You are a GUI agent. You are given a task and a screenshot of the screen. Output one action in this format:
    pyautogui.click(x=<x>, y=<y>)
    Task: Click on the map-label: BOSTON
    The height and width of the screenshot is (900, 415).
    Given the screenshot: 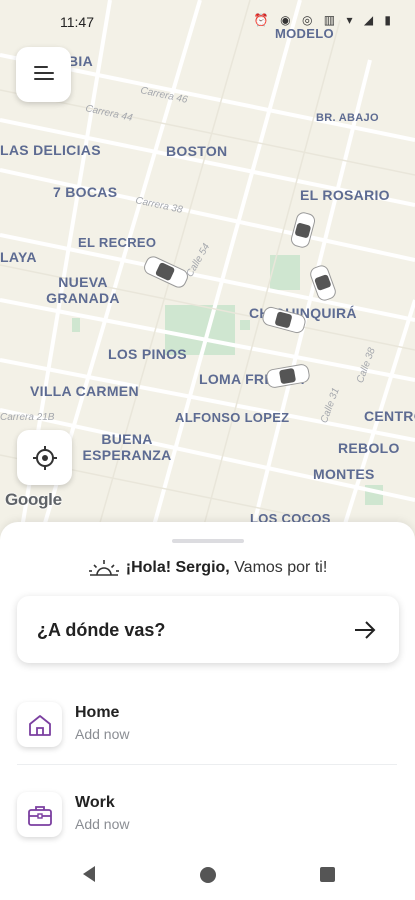 What is the action you would take?
    pyautogui.click(x=197, y=151)
    